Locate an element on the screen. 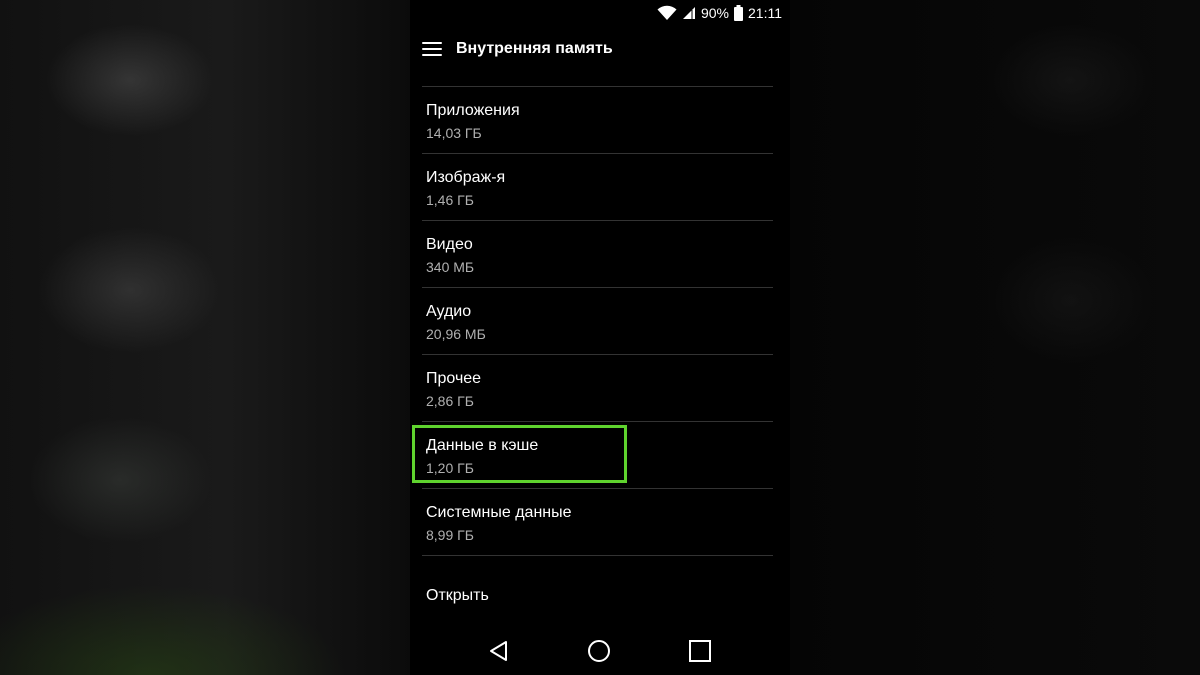  storage-item-images: Изображ-я 1,46 ГБ is located at coordinates (597, 187).